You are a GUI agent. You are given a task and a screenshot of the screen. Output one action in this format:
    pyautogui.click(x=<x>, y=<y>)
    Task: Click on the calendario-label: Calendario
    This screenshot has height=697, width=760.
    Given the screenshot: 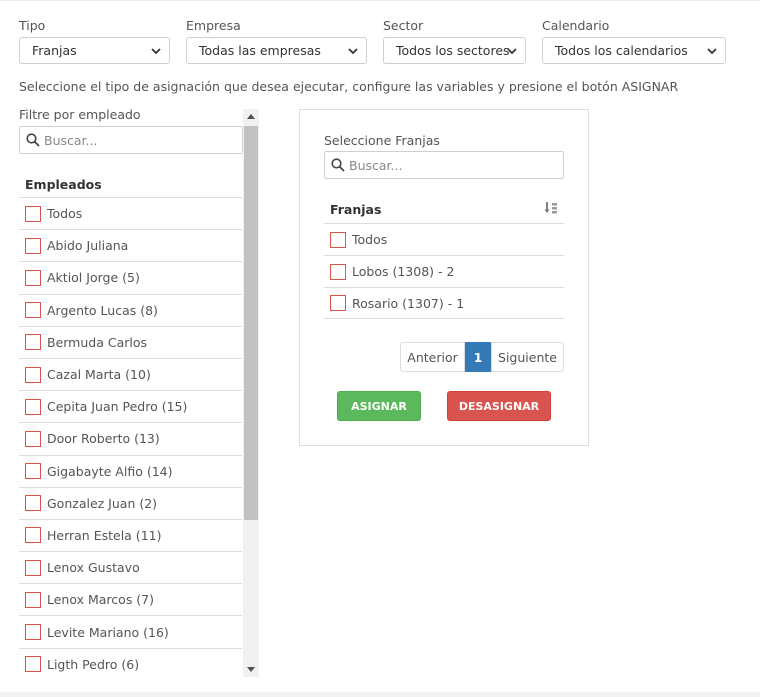 What is the action you would take?
    pyautogui.click(x=576, y=25)
    